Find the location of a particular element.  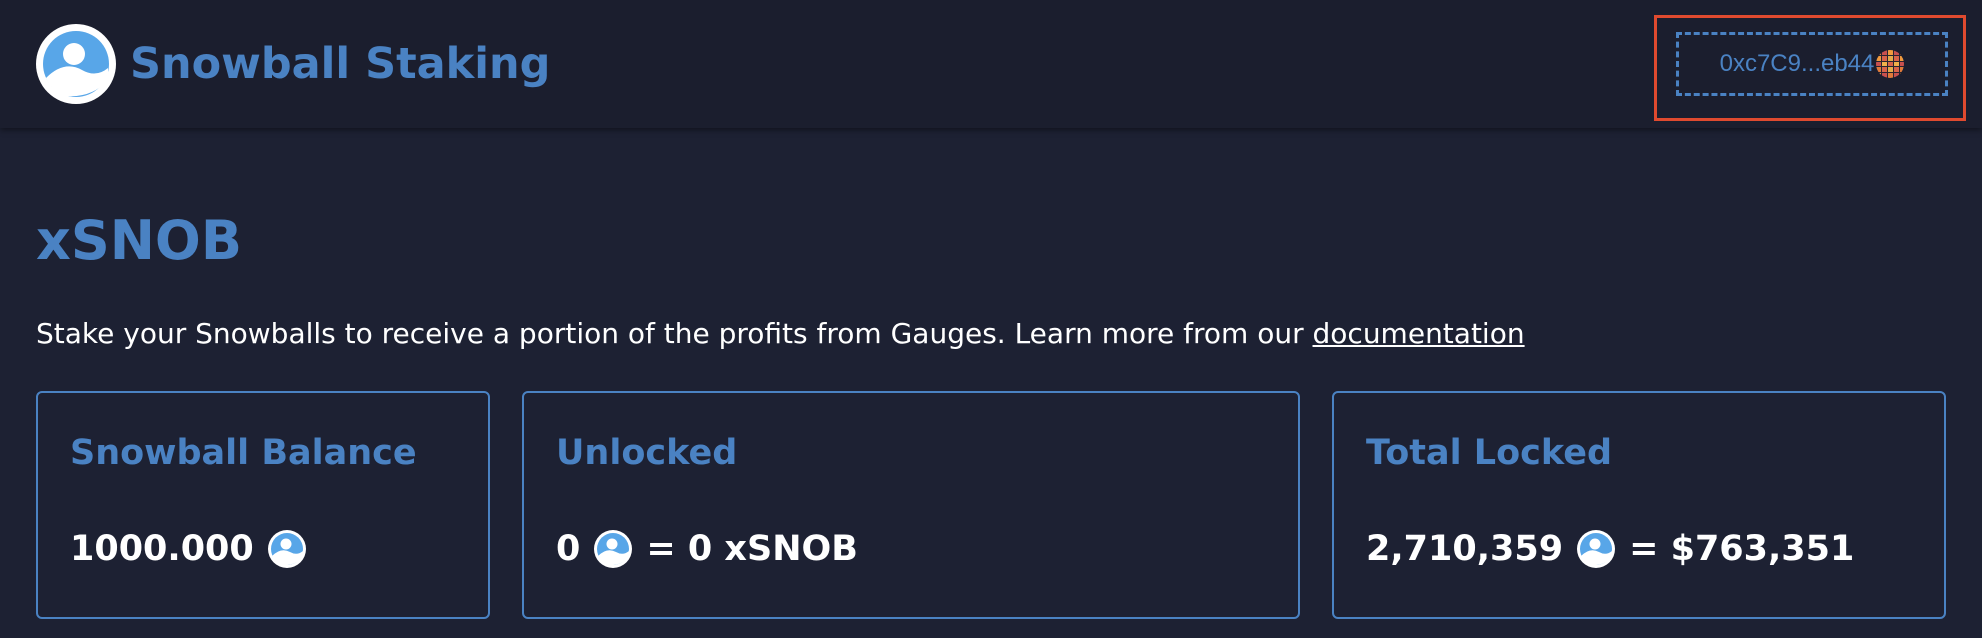

brand: Snowball Staking is located at coordinates (293, 64).